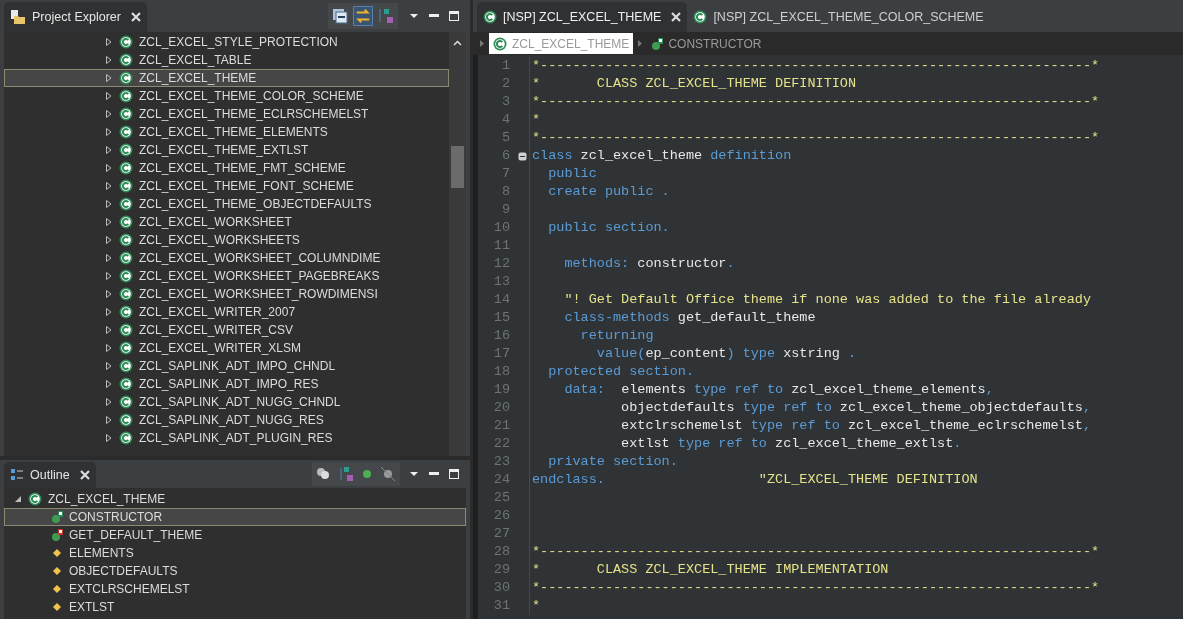  I want to click on tree-item: ZCL_EXCEL_THEME_ELEMENTS, so click(226, 132).